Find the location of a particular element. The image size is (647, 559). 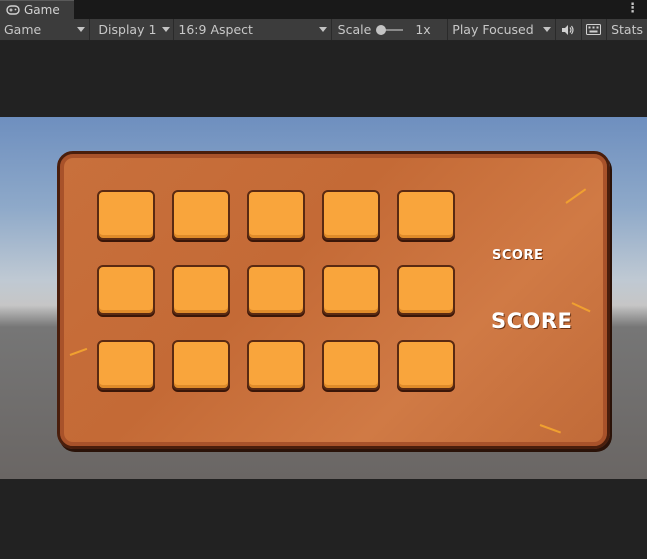

score-label-small: SCORE is located at coordinates (518, 255).